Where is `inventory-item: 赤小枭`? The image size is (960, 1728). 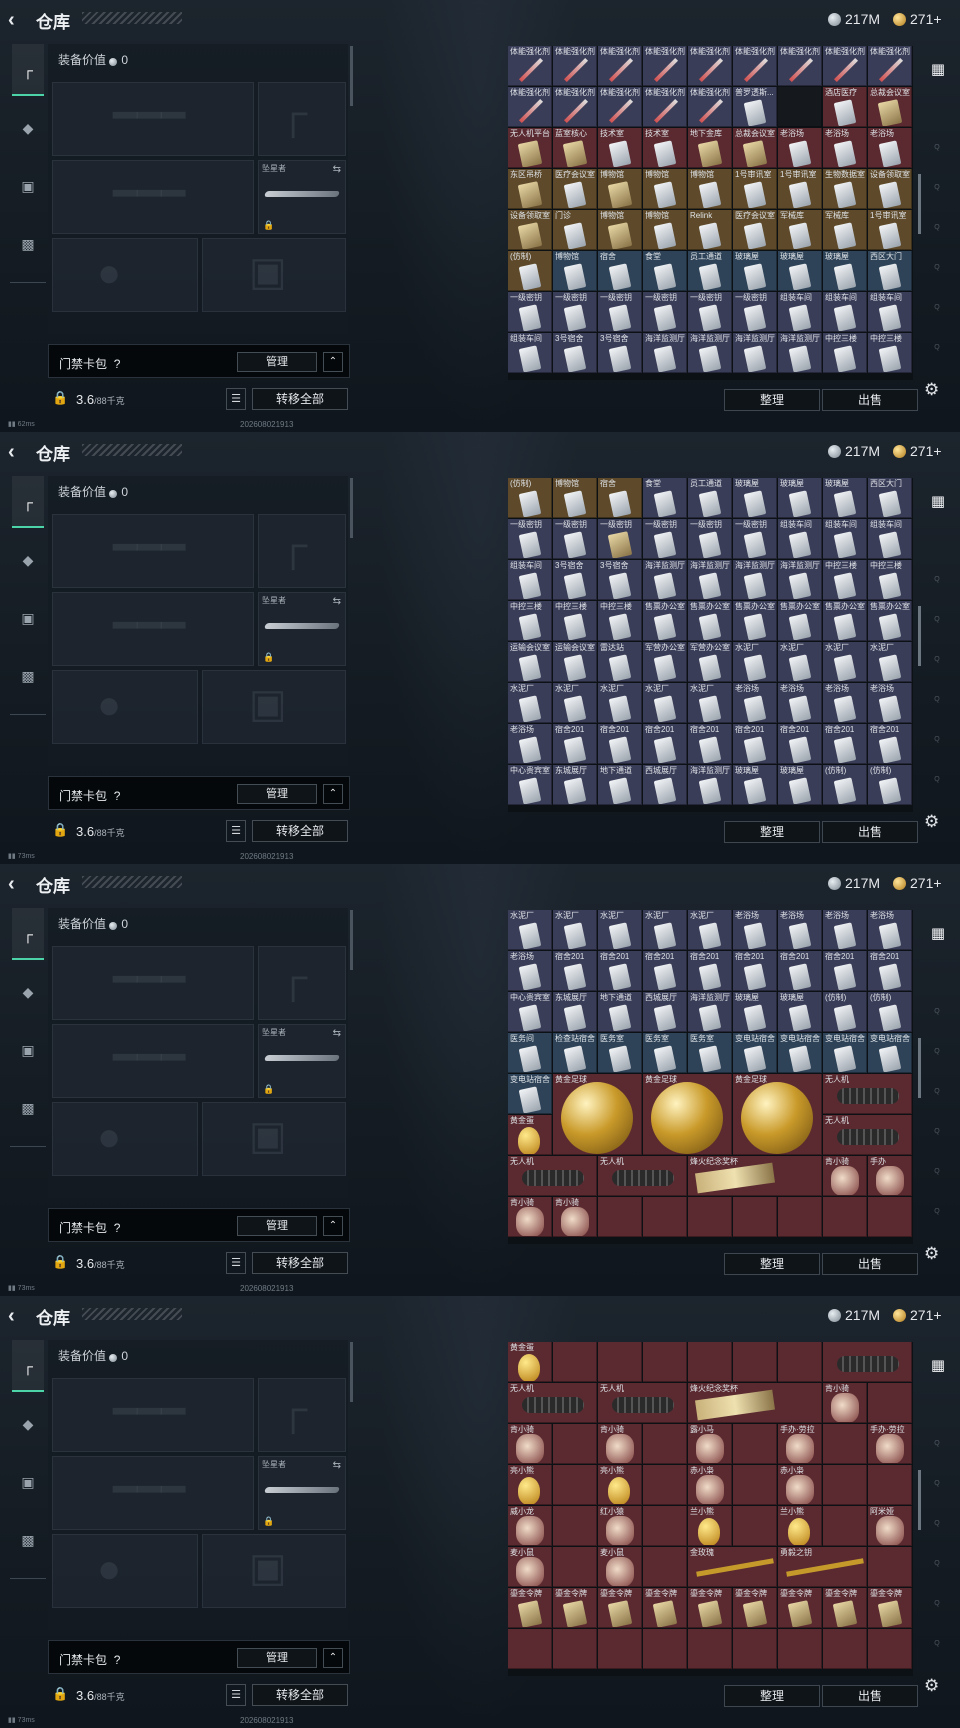
inventory-item: 赤小枭 is located at coordinates (800, 1485).